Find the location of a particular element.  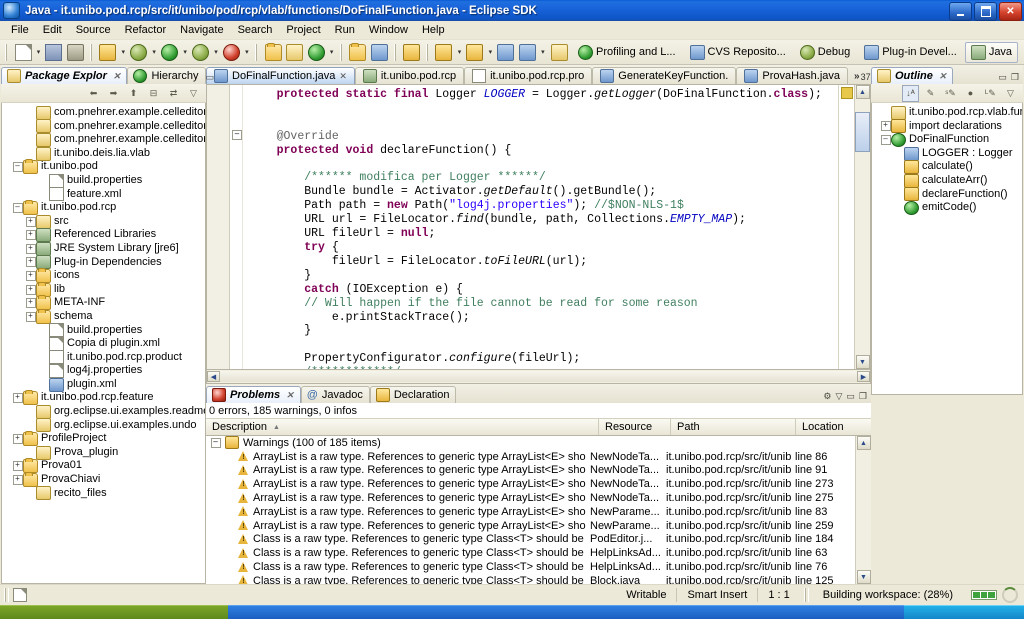

tree-item: + Plug-in Dependencies is located at coordinates (103, 262).